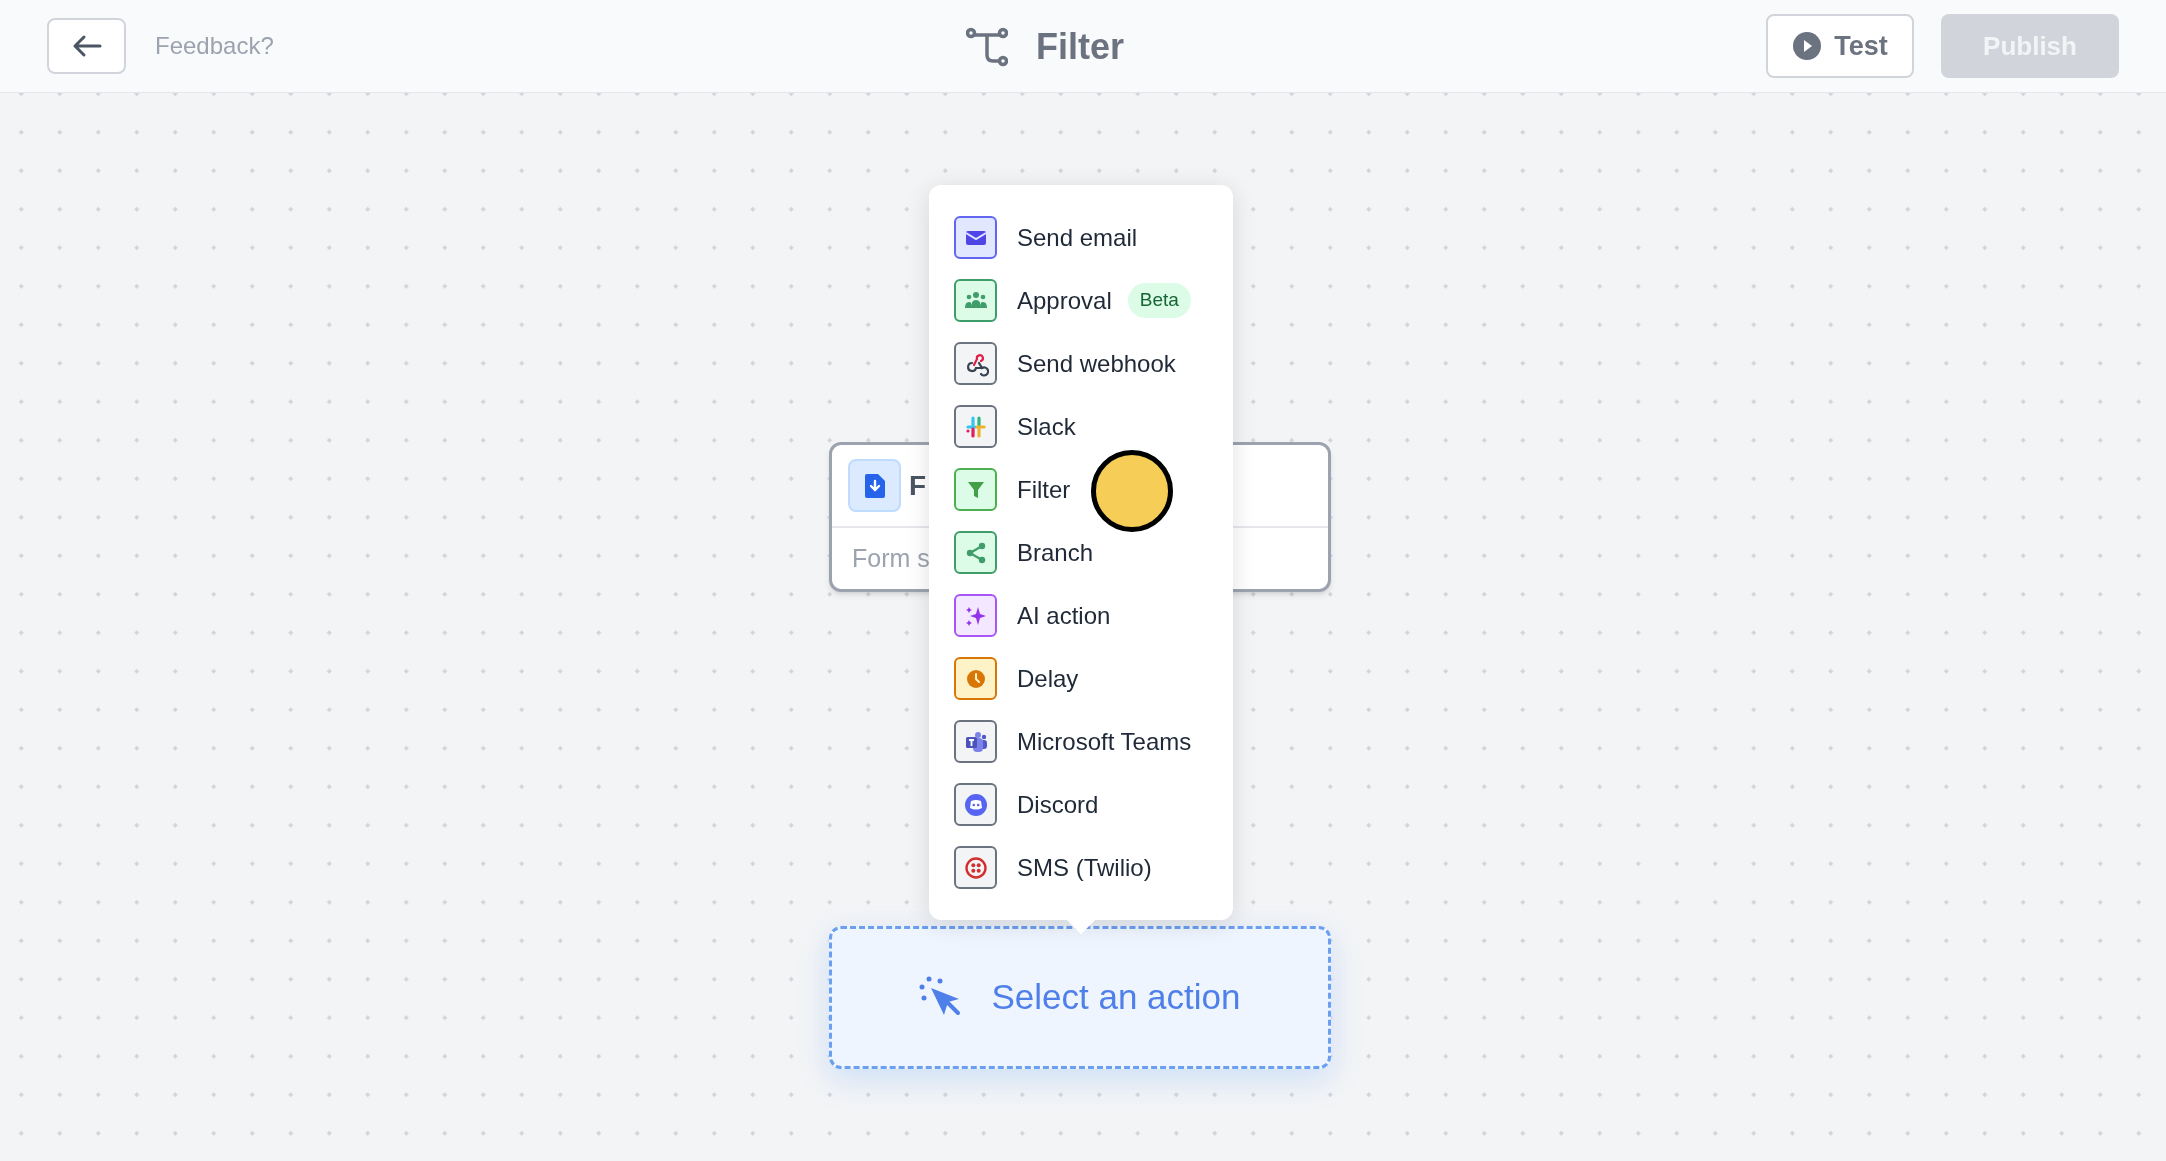 This screenshot has height=1161, width=2166. Describe the element at coordinates (1046, 426) in the screenshot. I see `menu-item: Slack` at that location.